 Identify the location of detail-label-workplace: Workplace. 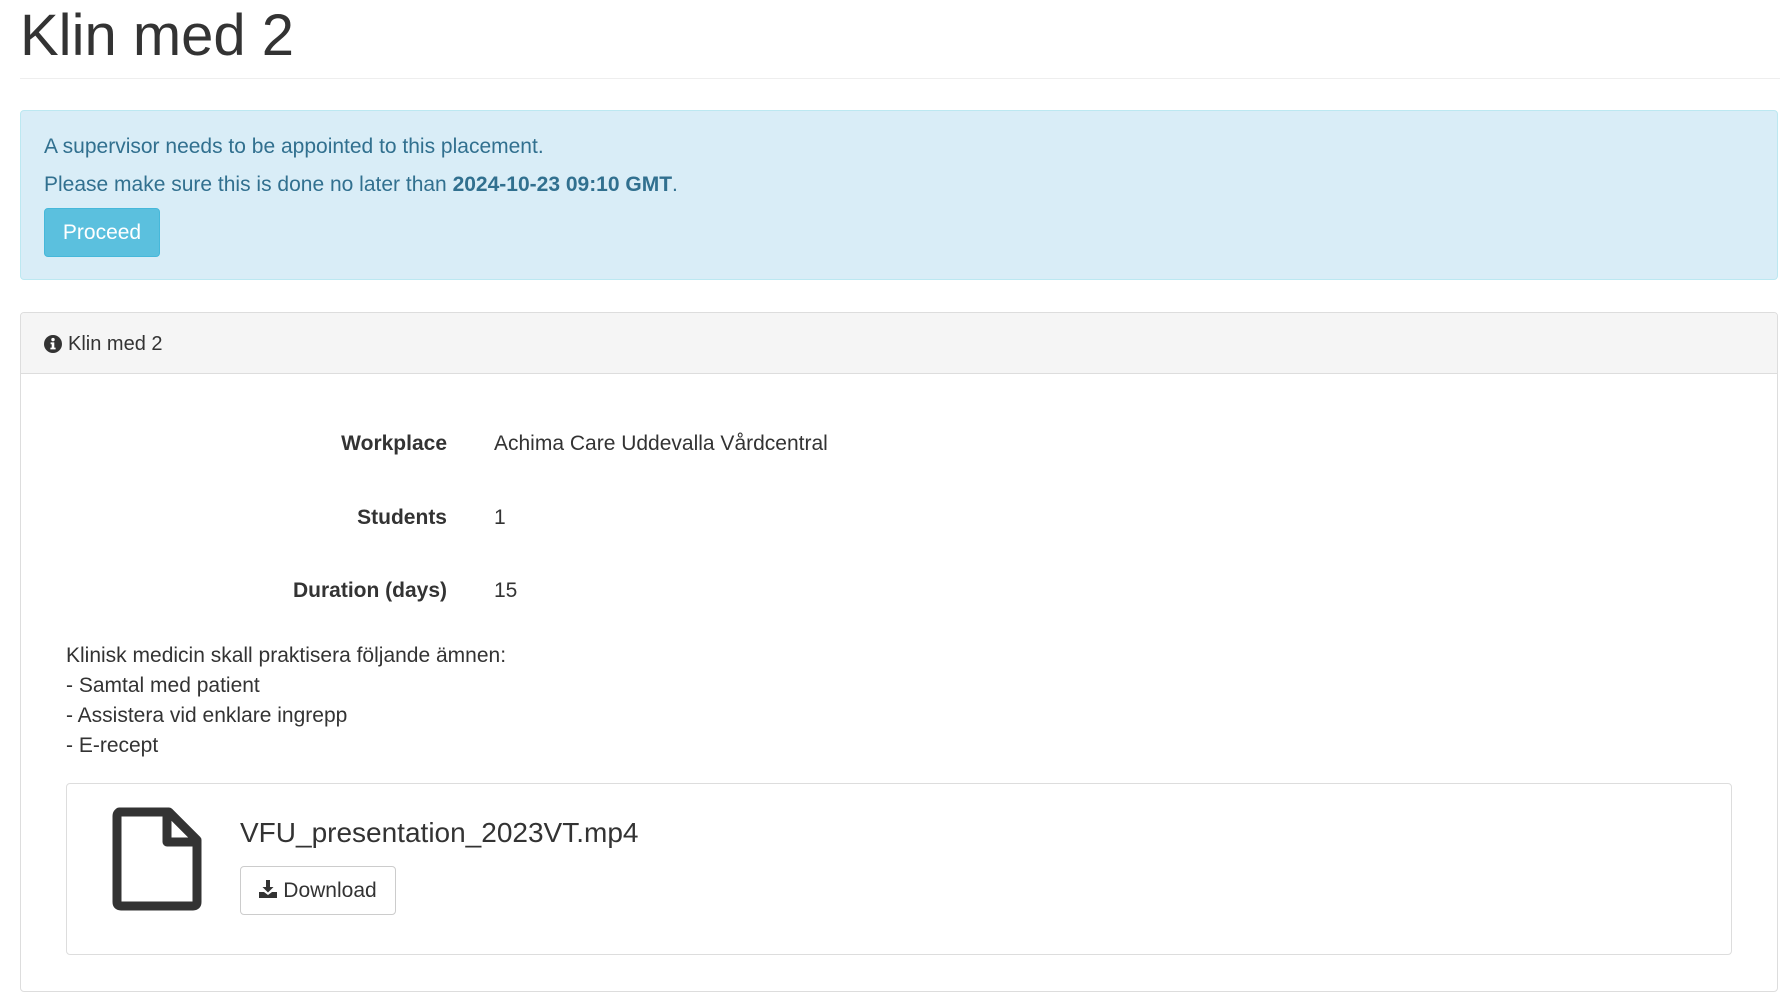
(394, 443).